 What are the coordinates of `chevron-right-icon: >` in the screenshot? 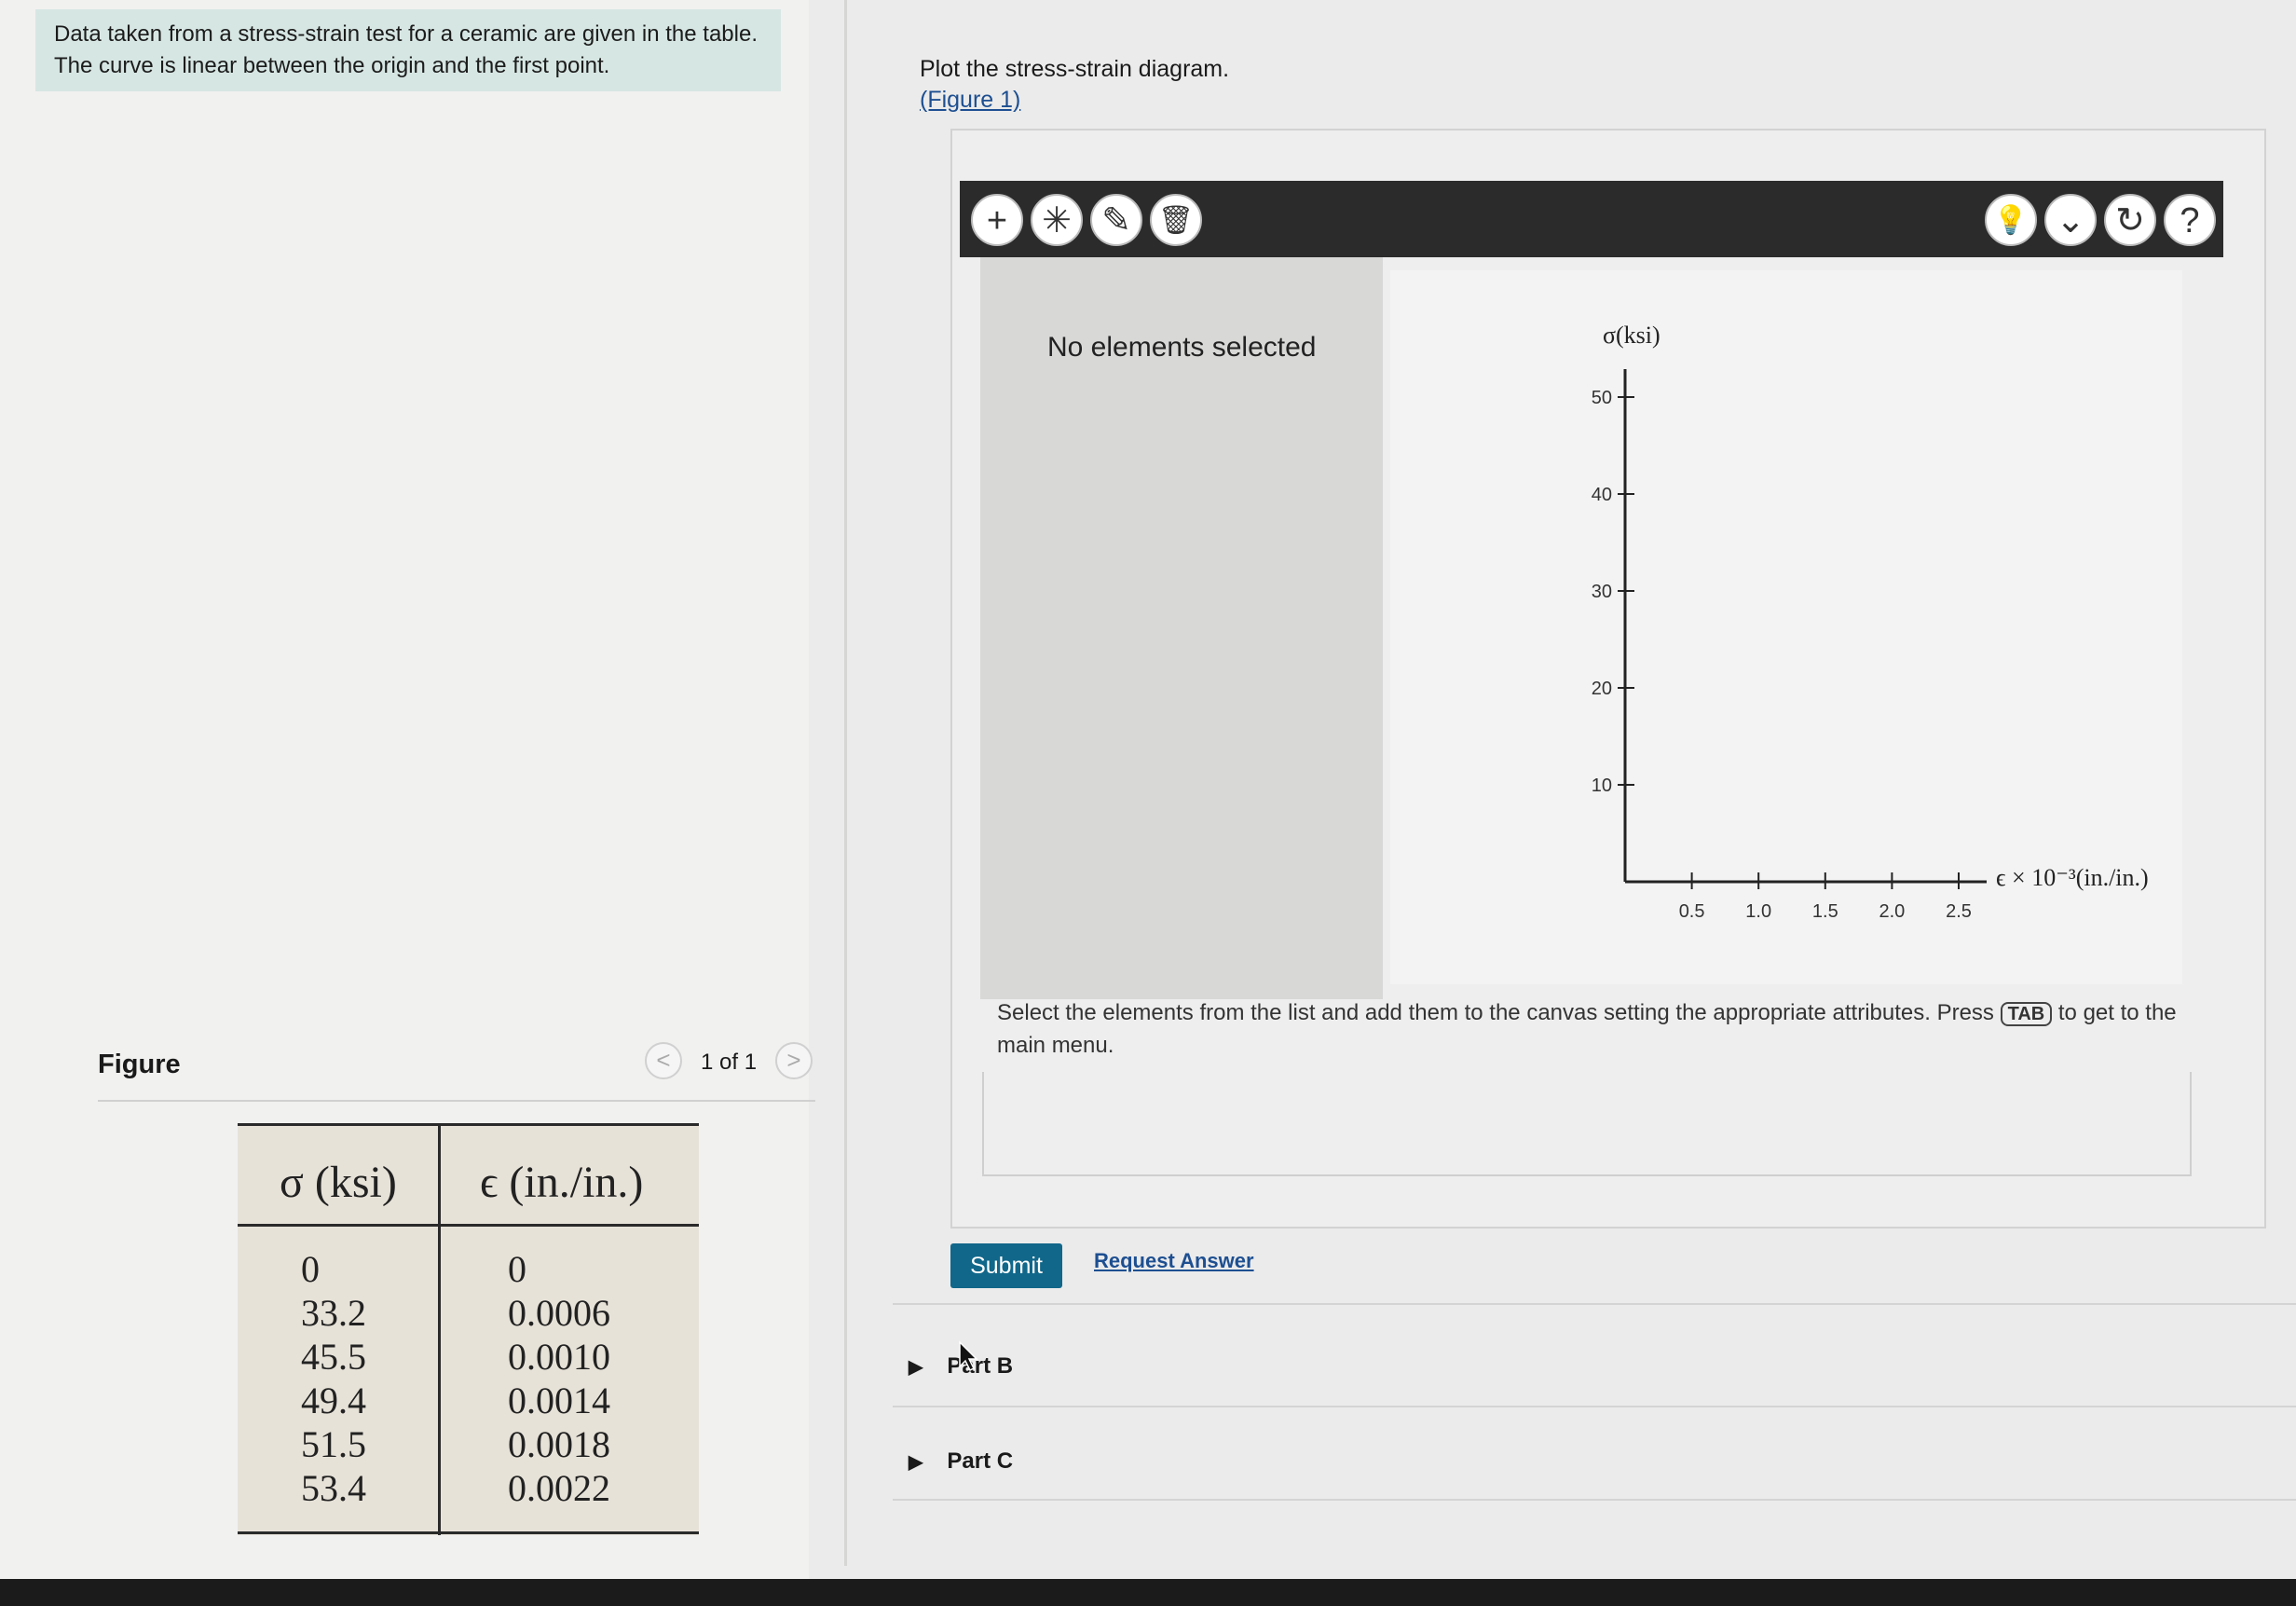 It's located at (793, 1060).